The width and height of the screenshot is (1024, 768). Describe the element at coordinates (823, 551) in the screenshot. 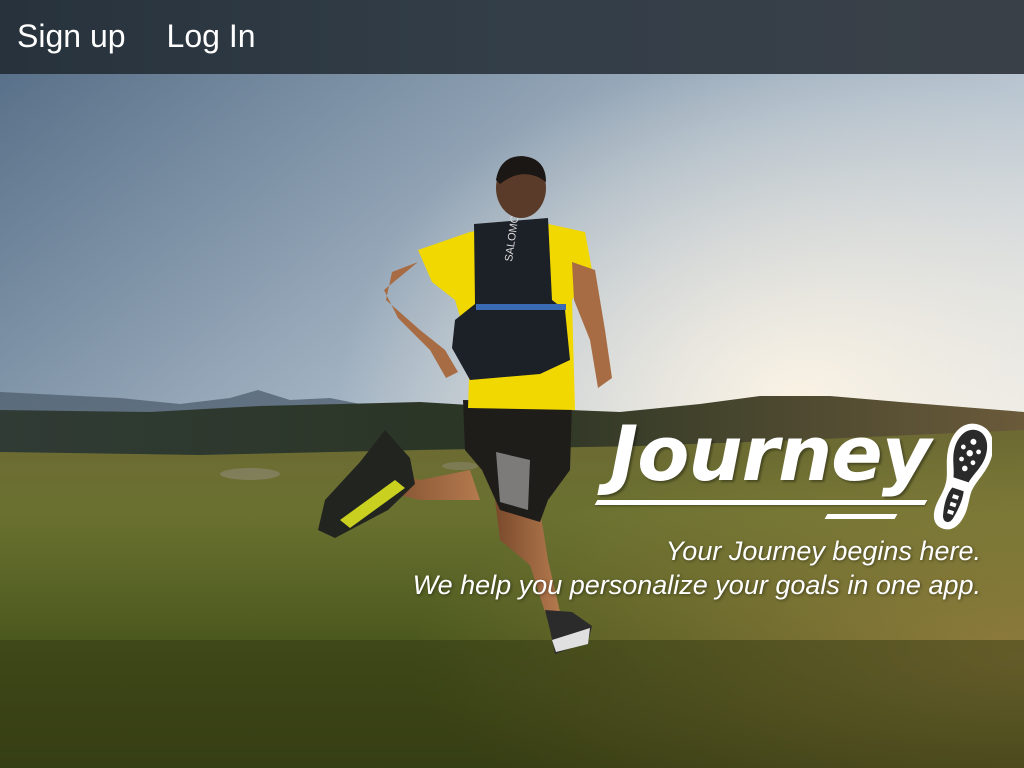

I see `tagline-line-1: Your Journey begins here.` at that location.